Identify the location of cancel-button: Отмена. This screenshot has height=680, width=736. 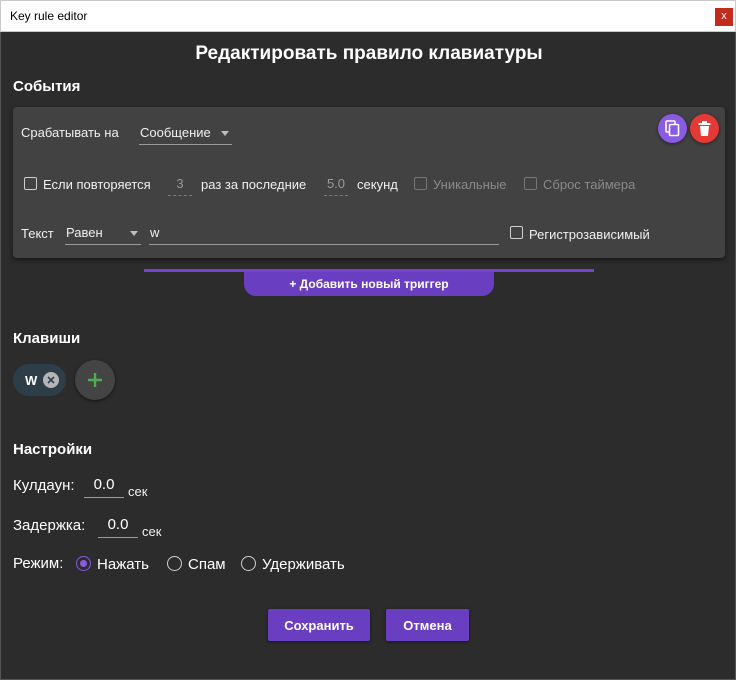
(427, 625).